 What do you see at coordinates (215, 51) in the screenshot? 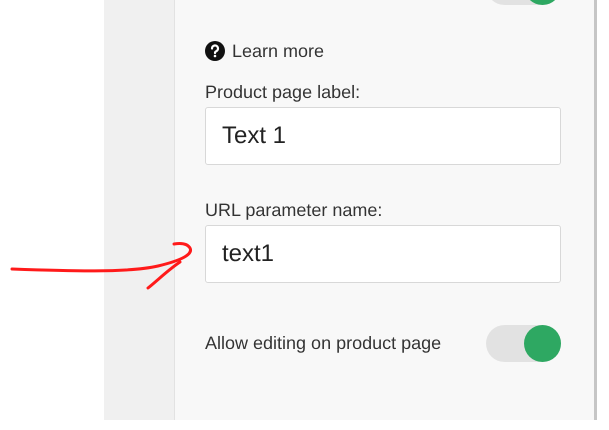
I see `help-icon` at bounding box center [215, 51].